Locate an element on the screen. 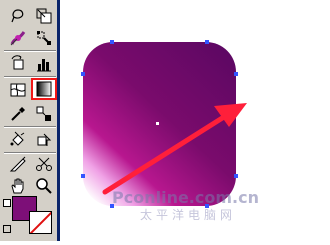 The width and height of the screenshot is (330, 245). zoom-icon is located at coordinates (44, 186).